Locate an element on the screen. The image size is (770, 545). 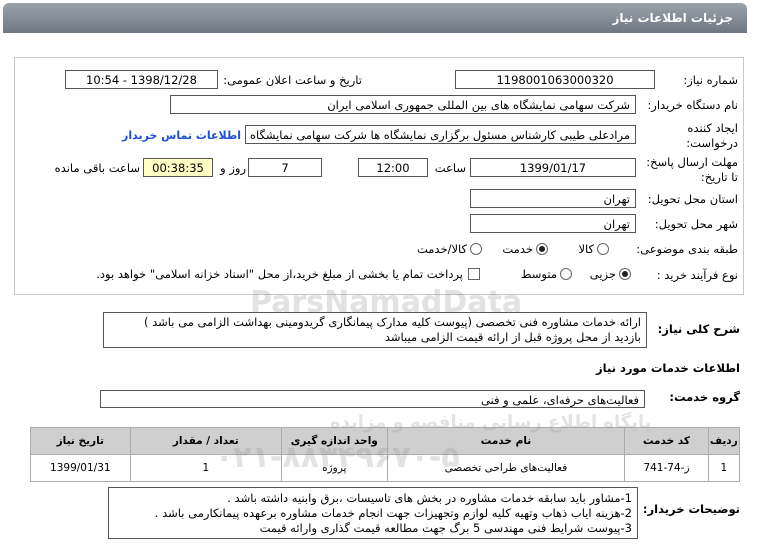
col-service-name: نام خدمت is located at coordinates (506, 441).